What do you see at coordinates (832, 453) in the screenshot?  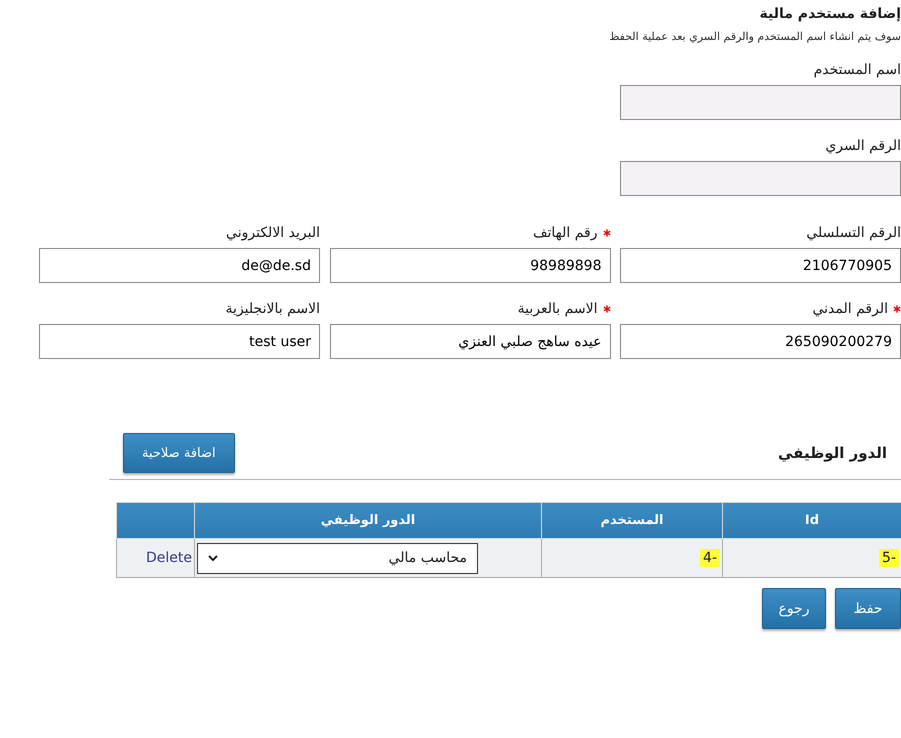 I see `section-title: الدور الوظيفي` at bounding box center [832, 453].